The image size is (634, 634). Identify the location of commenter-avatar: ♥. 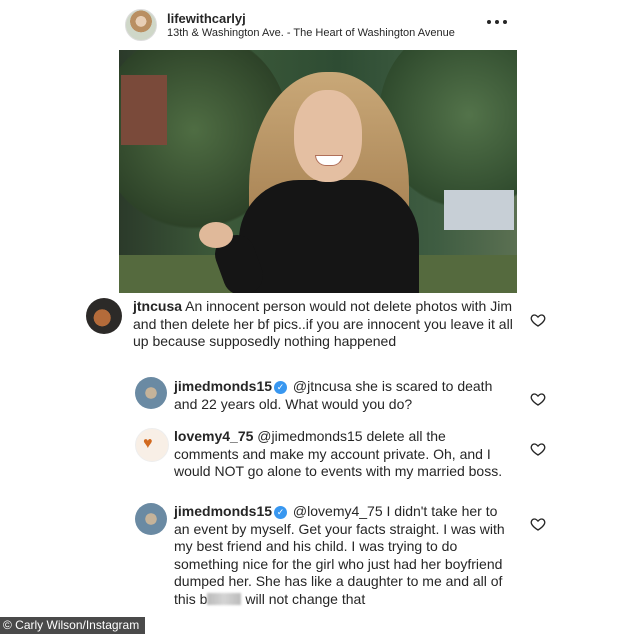
(152, 445).